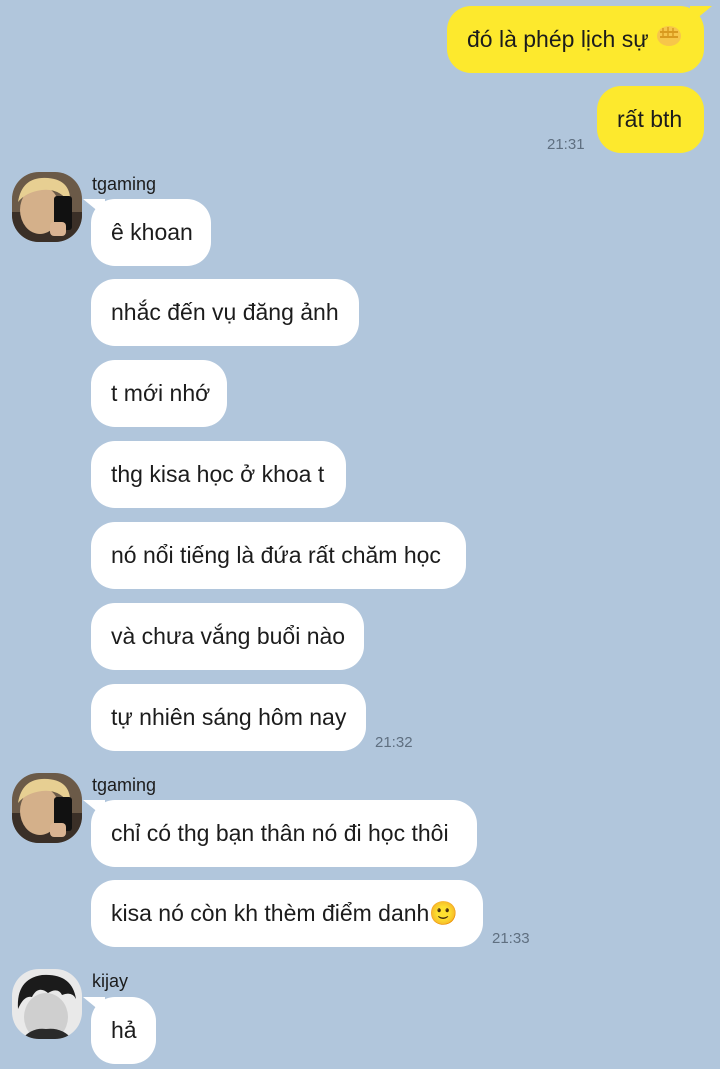  What do you see at coordinates (443, 914) in the screenshot?
I see `smiley-emoji-icon: 🙂` at bounding box center [443, 914].